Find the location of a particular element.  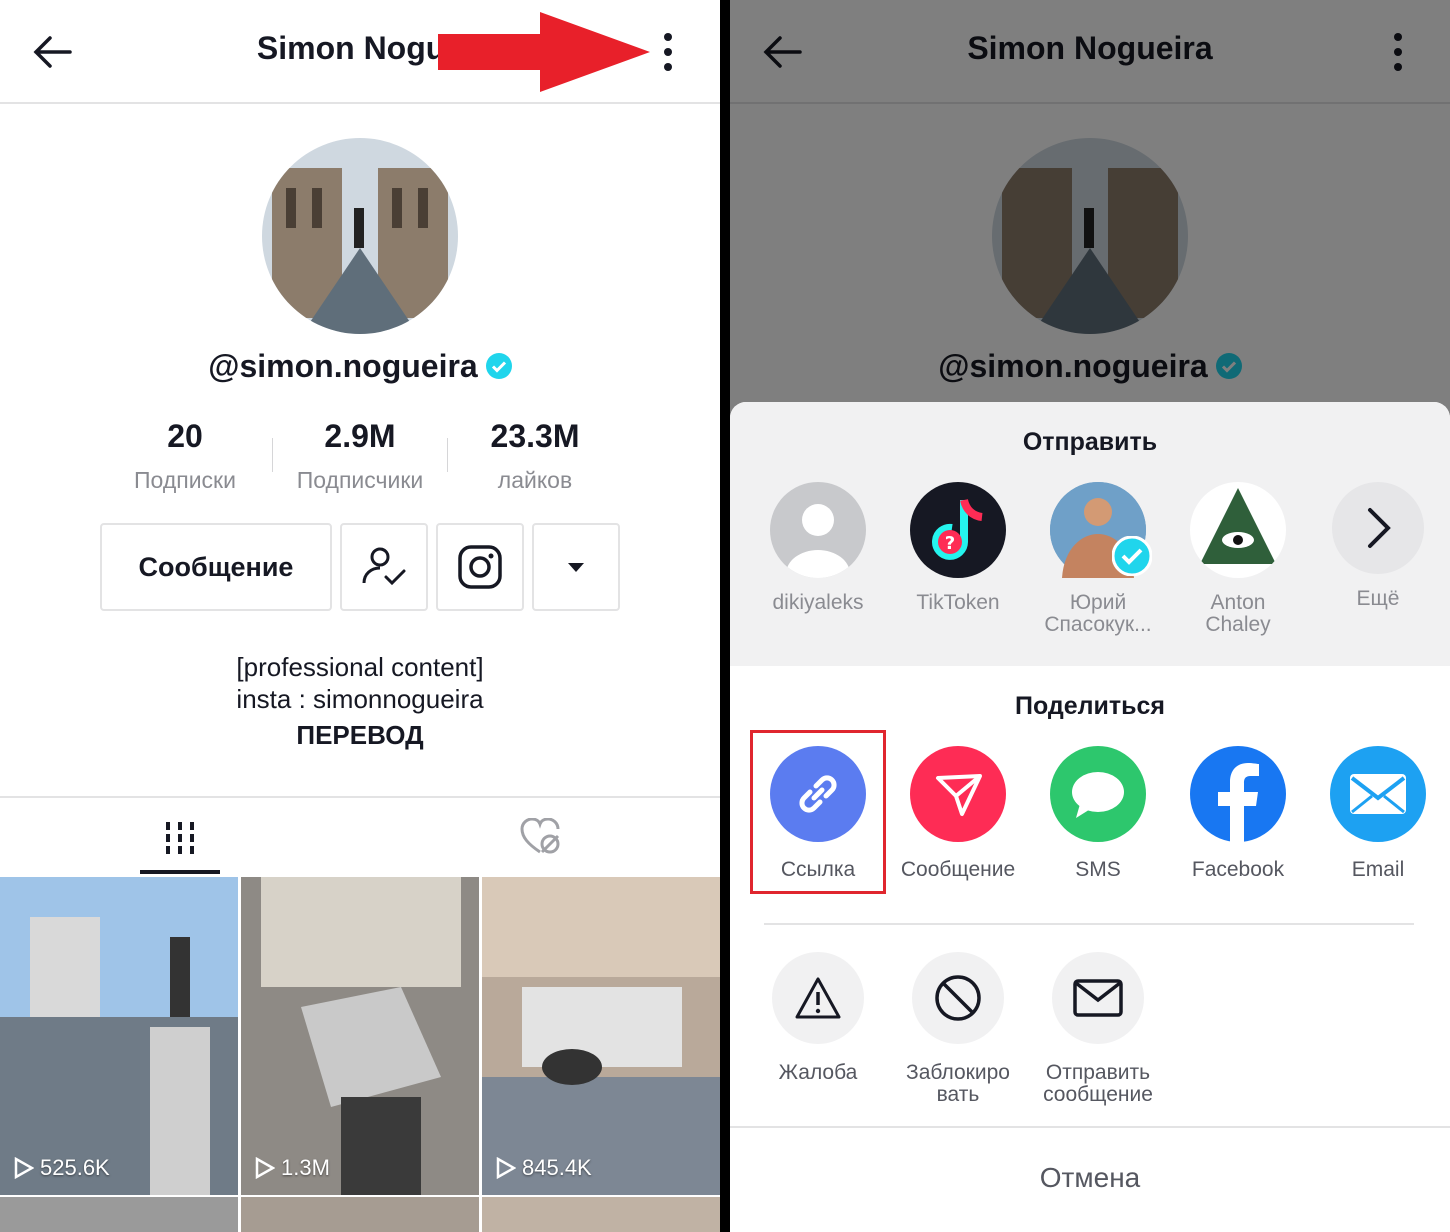

contact-name: dikiyaleks is located at coordinates (818, 602).